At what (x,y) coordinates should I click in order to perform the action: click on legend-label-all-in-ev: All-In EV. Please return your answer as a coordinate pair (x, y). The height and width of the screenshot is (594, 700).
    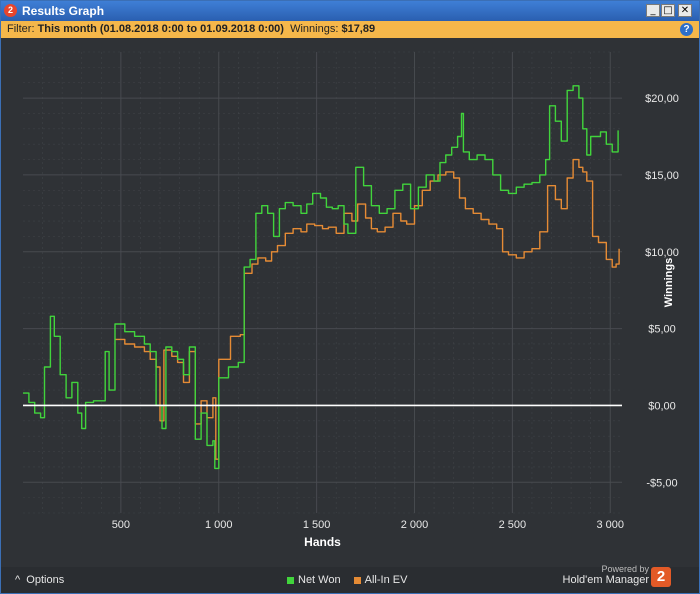
    Looking at the image, I should click on (386, 580).